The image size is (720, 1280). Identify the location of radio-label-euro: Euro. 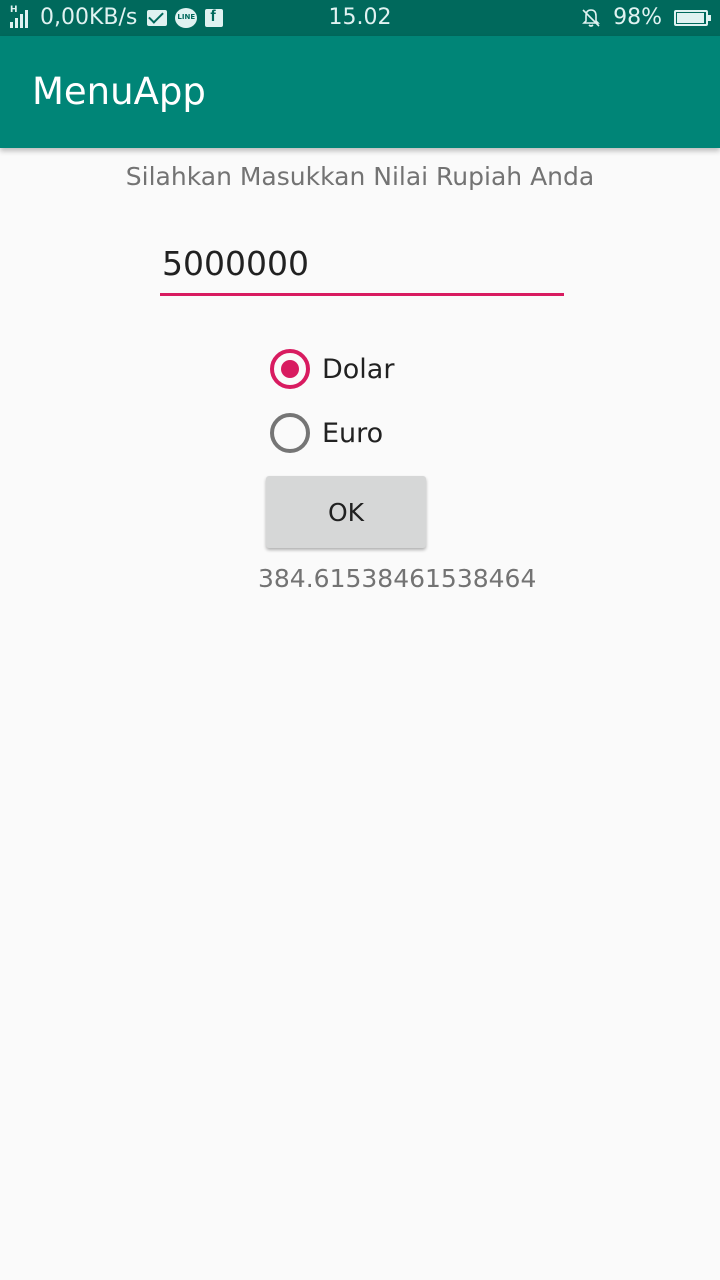
(352, 433).